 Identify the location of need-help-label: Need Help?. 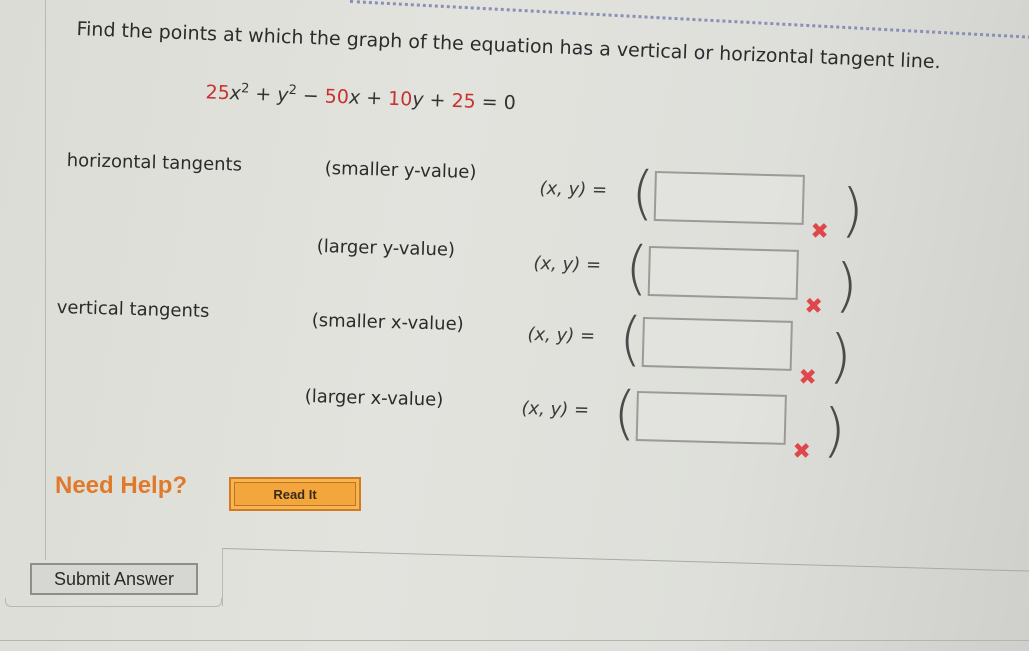
(121, 485).